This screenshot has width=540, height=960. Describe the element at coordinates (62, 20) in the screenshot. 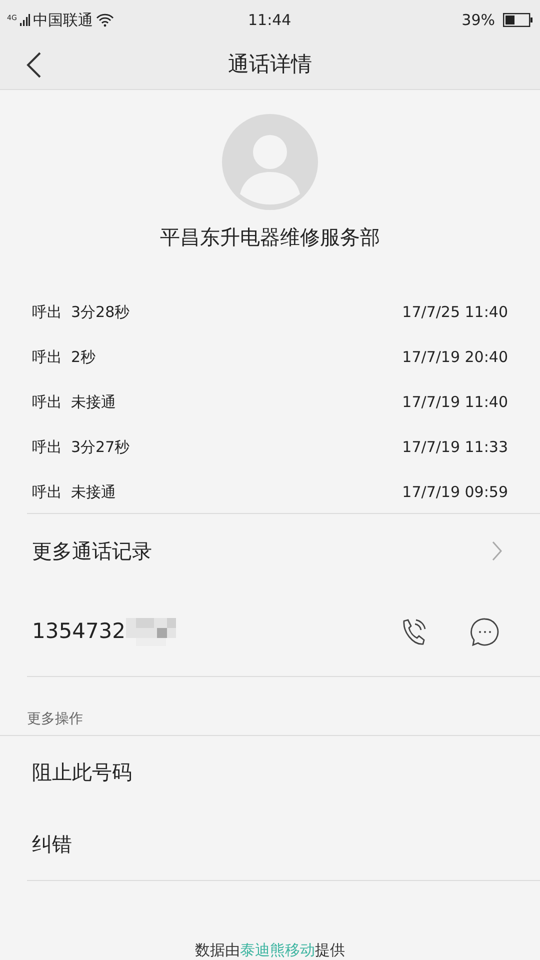

I see `carrier-name: 中国联通` at that location.